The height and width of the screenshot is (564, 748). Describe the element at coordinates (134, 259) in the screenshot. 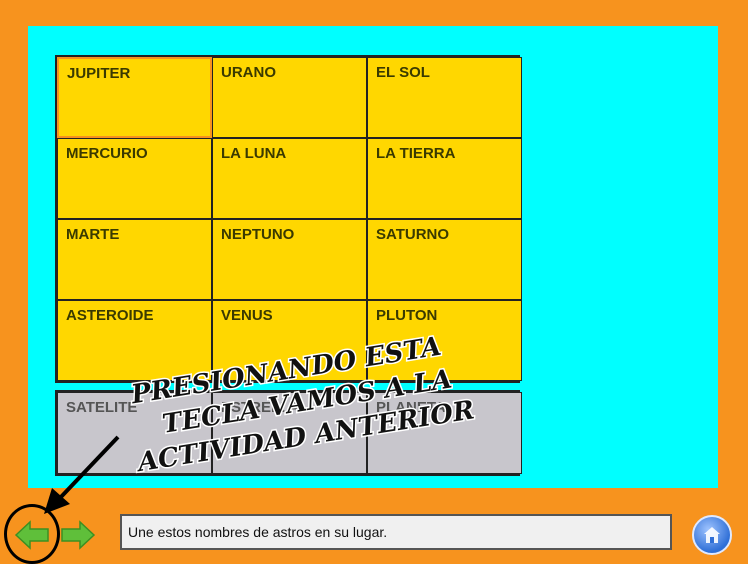

I see `grid-cell: MARTE` at that location.